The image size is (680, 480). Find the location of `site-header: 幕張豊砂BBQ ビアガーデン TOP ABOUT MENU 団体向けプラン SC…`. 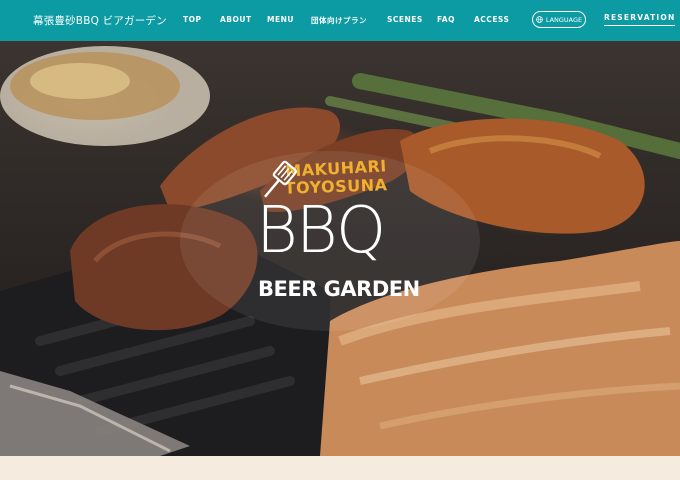

site-header: 幕張豊砂BBQ ビアガーデン TOP ABOUT MENU 団体向けプラン SC… is located at coordinates (340, 20).